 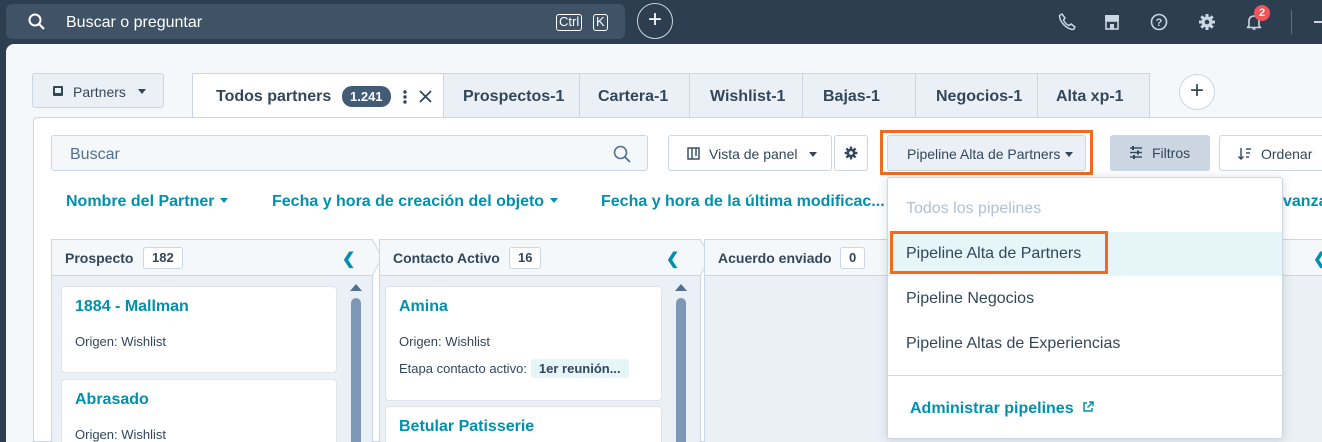 I want to click on tab-bajas: Bajas-1, so click(x=859, y=95).